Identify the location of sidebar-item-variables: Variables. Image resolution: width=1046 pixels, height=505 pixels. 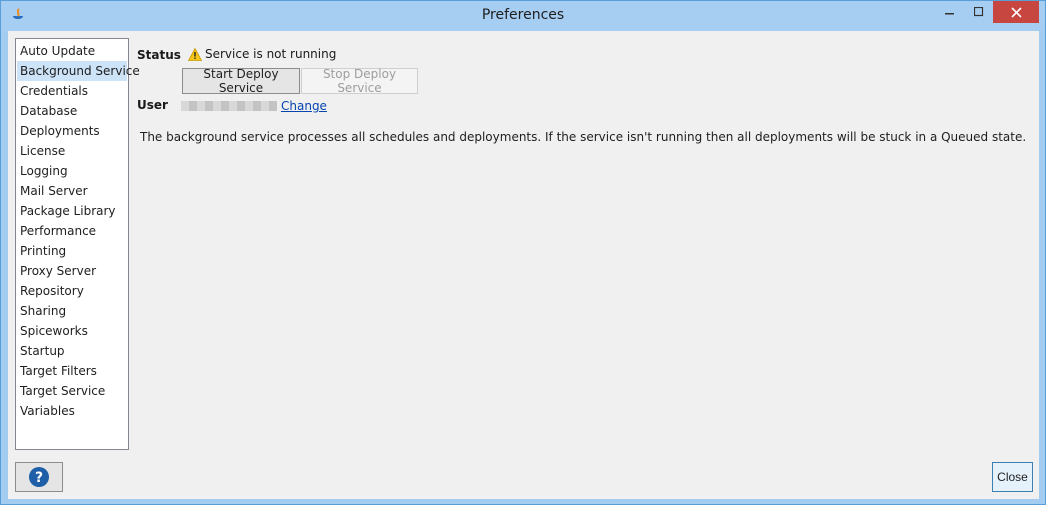
(72, 411).